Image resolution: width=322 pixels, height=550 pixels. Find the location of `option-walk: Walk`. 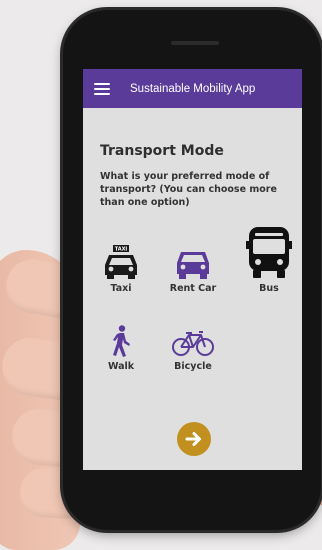

option-walk: Walk is located at coordinates (121, 344).